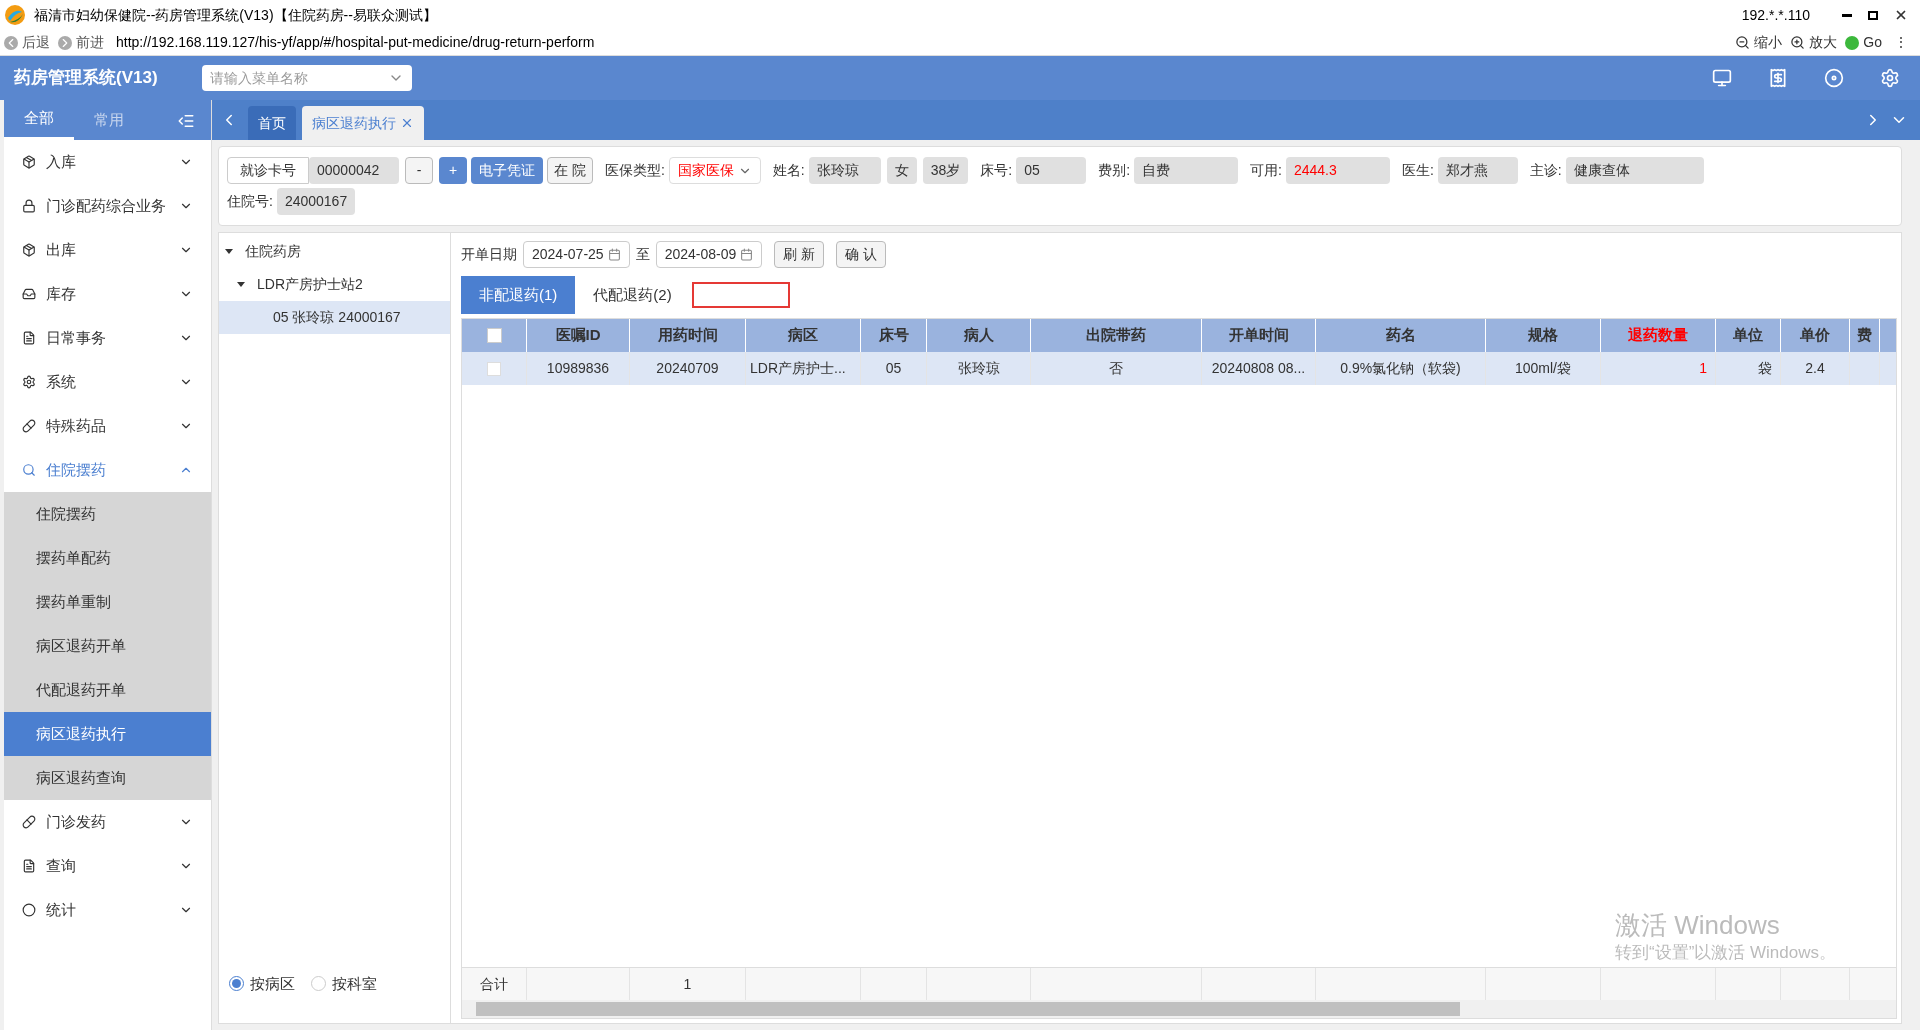 The image size is (1920, 1030). I want to click on in-hospital-button: 在 院, so click(570, 170).